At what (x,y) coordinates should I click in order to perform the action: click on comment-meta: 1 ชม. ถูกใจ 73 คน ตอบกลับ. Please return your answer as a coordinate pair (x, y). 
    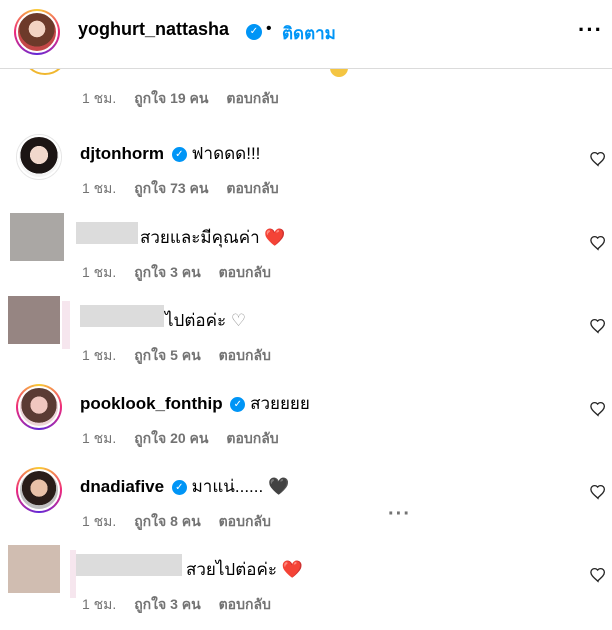
    Looking at the image, I should click on (187, 189).